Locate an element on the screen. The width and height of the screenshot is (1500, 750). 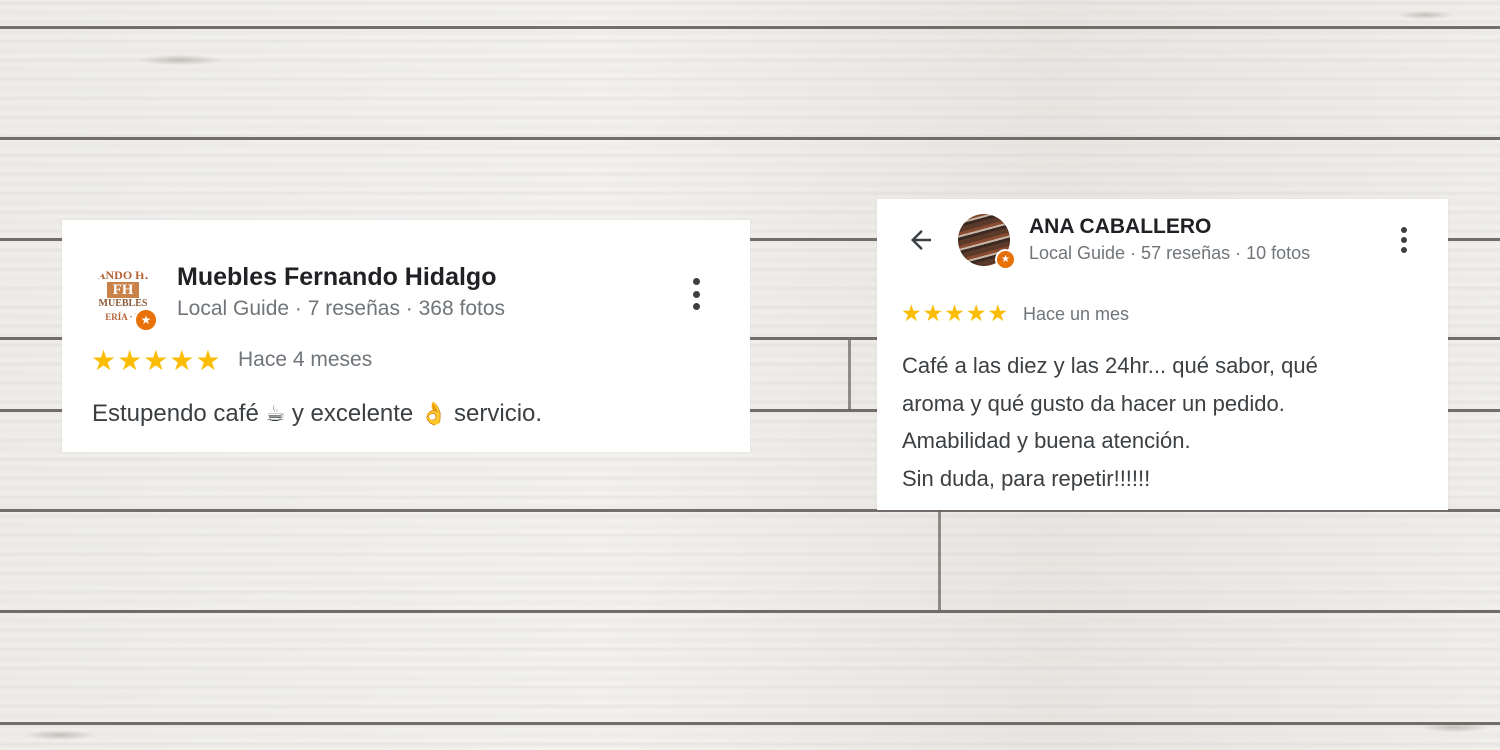
avatar: ★ is located at coordinates (987, 242).